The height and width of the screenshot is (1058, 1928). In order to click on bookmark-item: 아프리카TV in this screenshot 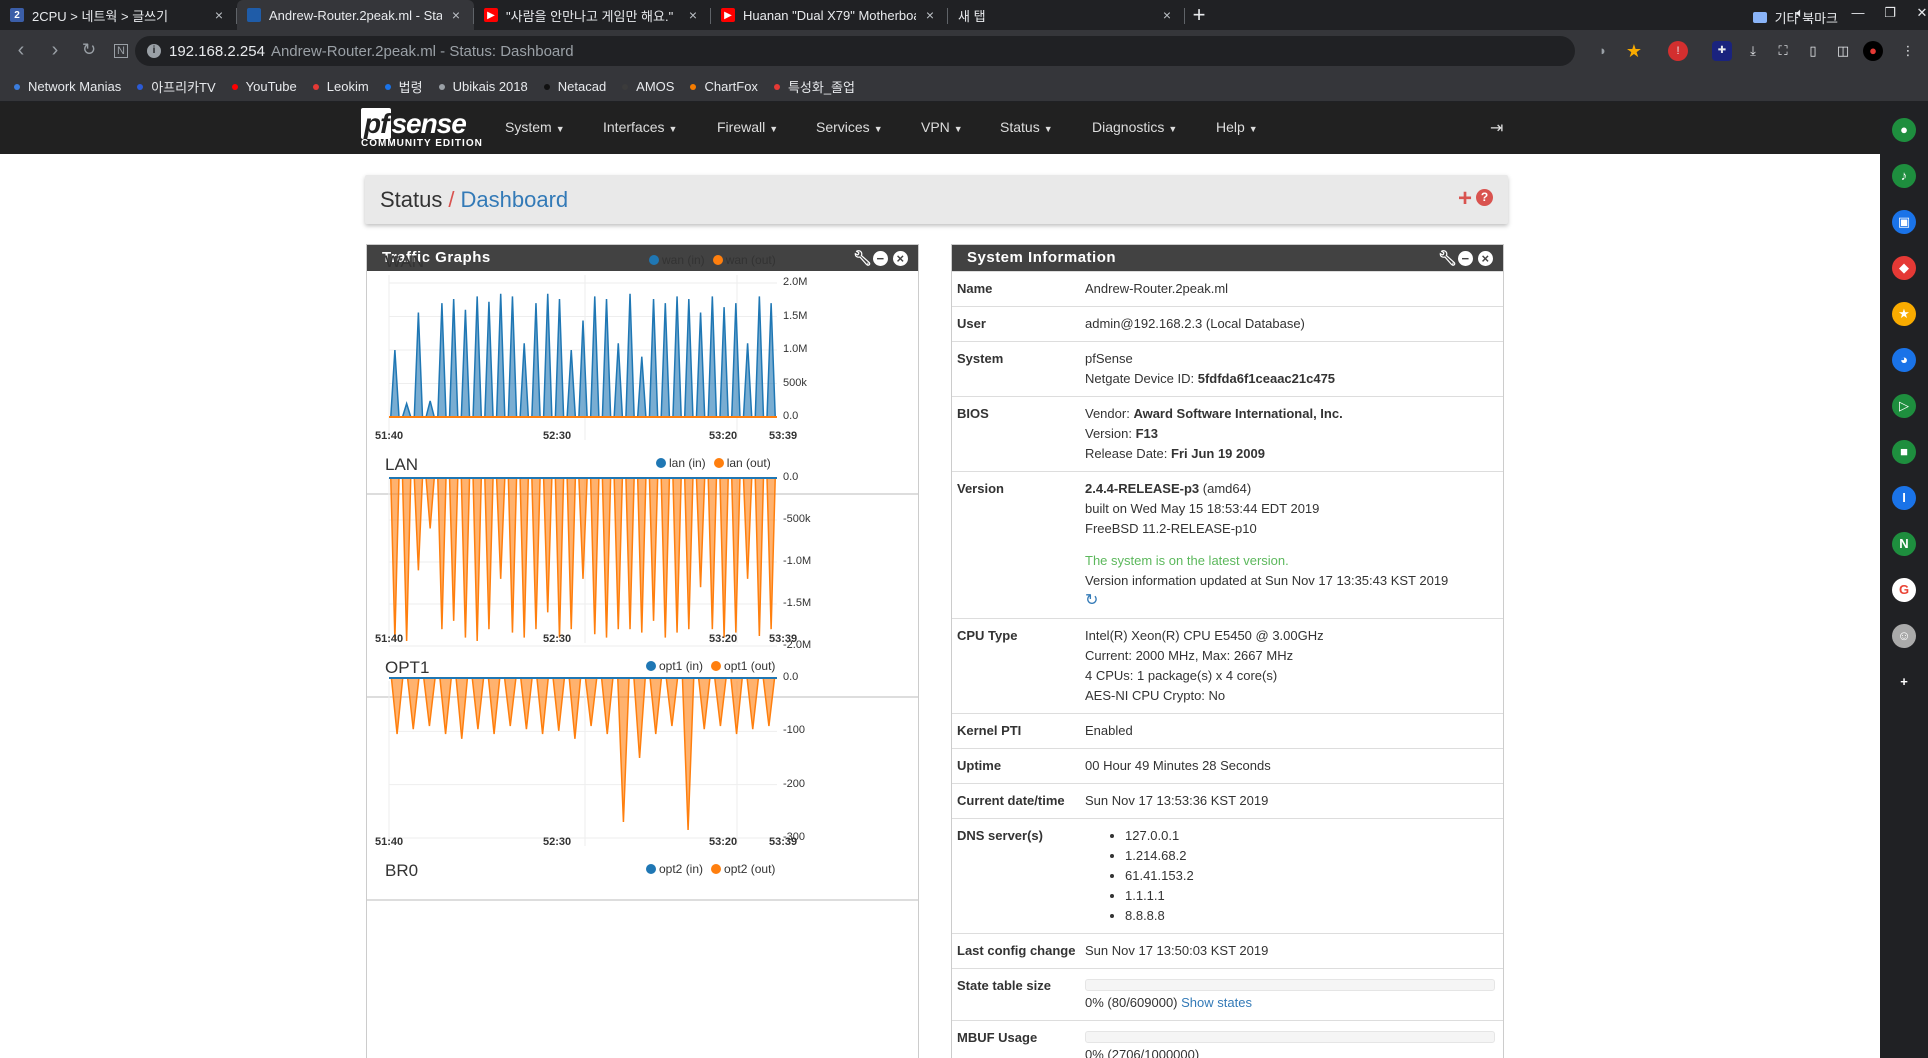, I will do `click(176, 86)`.